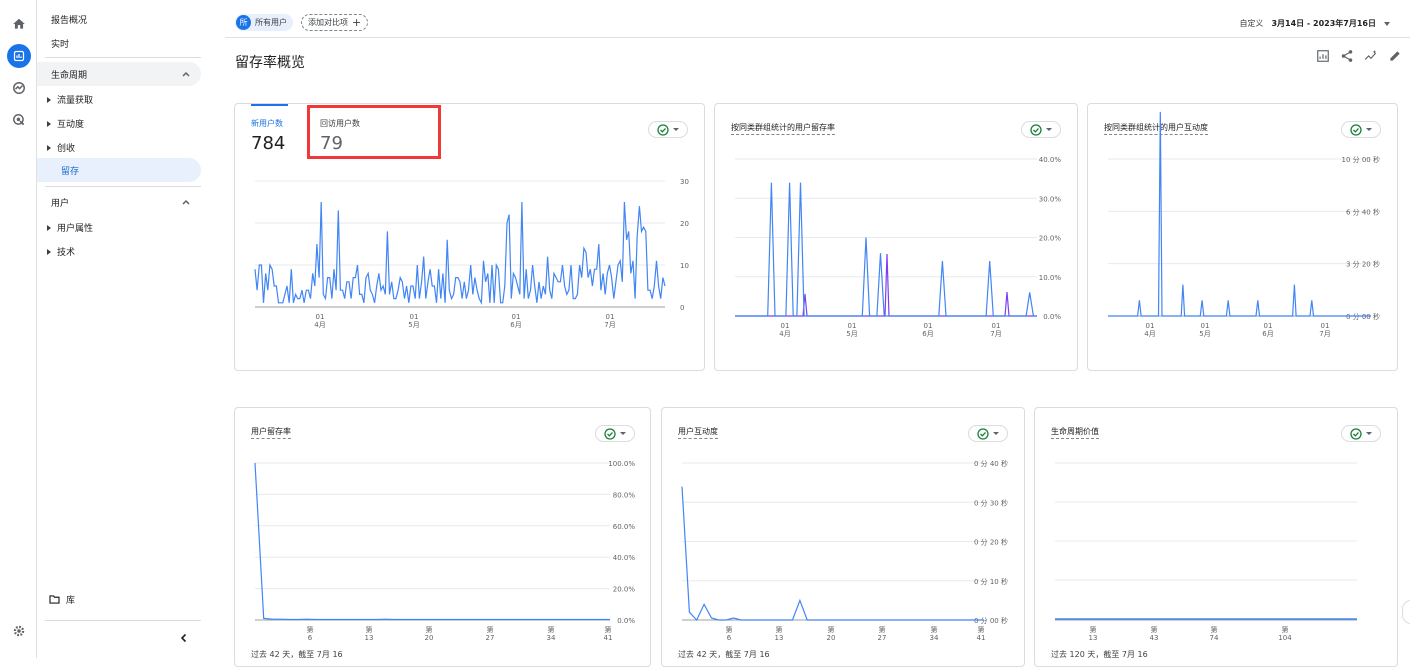  I want to click on sidebar-group-user: 用户, so click(119, 202).